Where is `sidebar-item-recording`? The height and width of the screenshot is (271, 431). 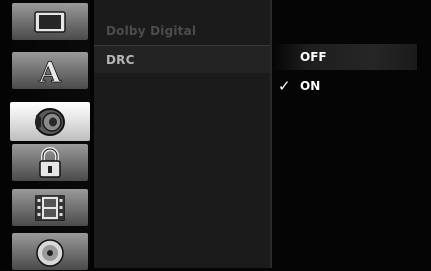 sidebar-item-recording is located at coordinates (50, 207).